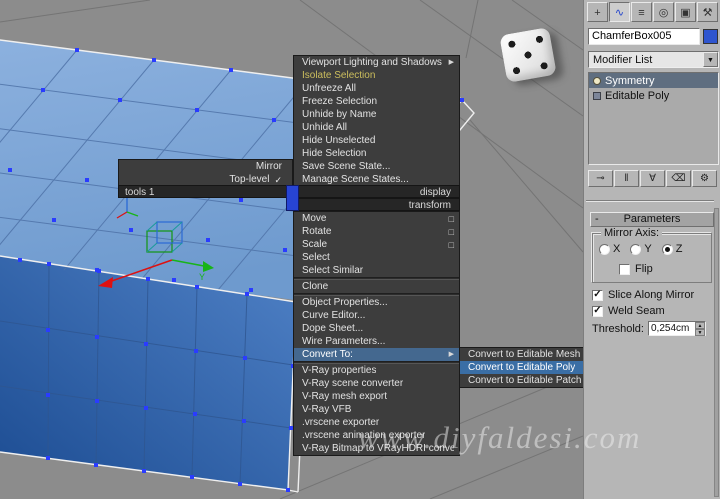 The image size is (720, 499). I want to click on menu-item-vray-vfb: V-Ray VFB, so click(376, 409).